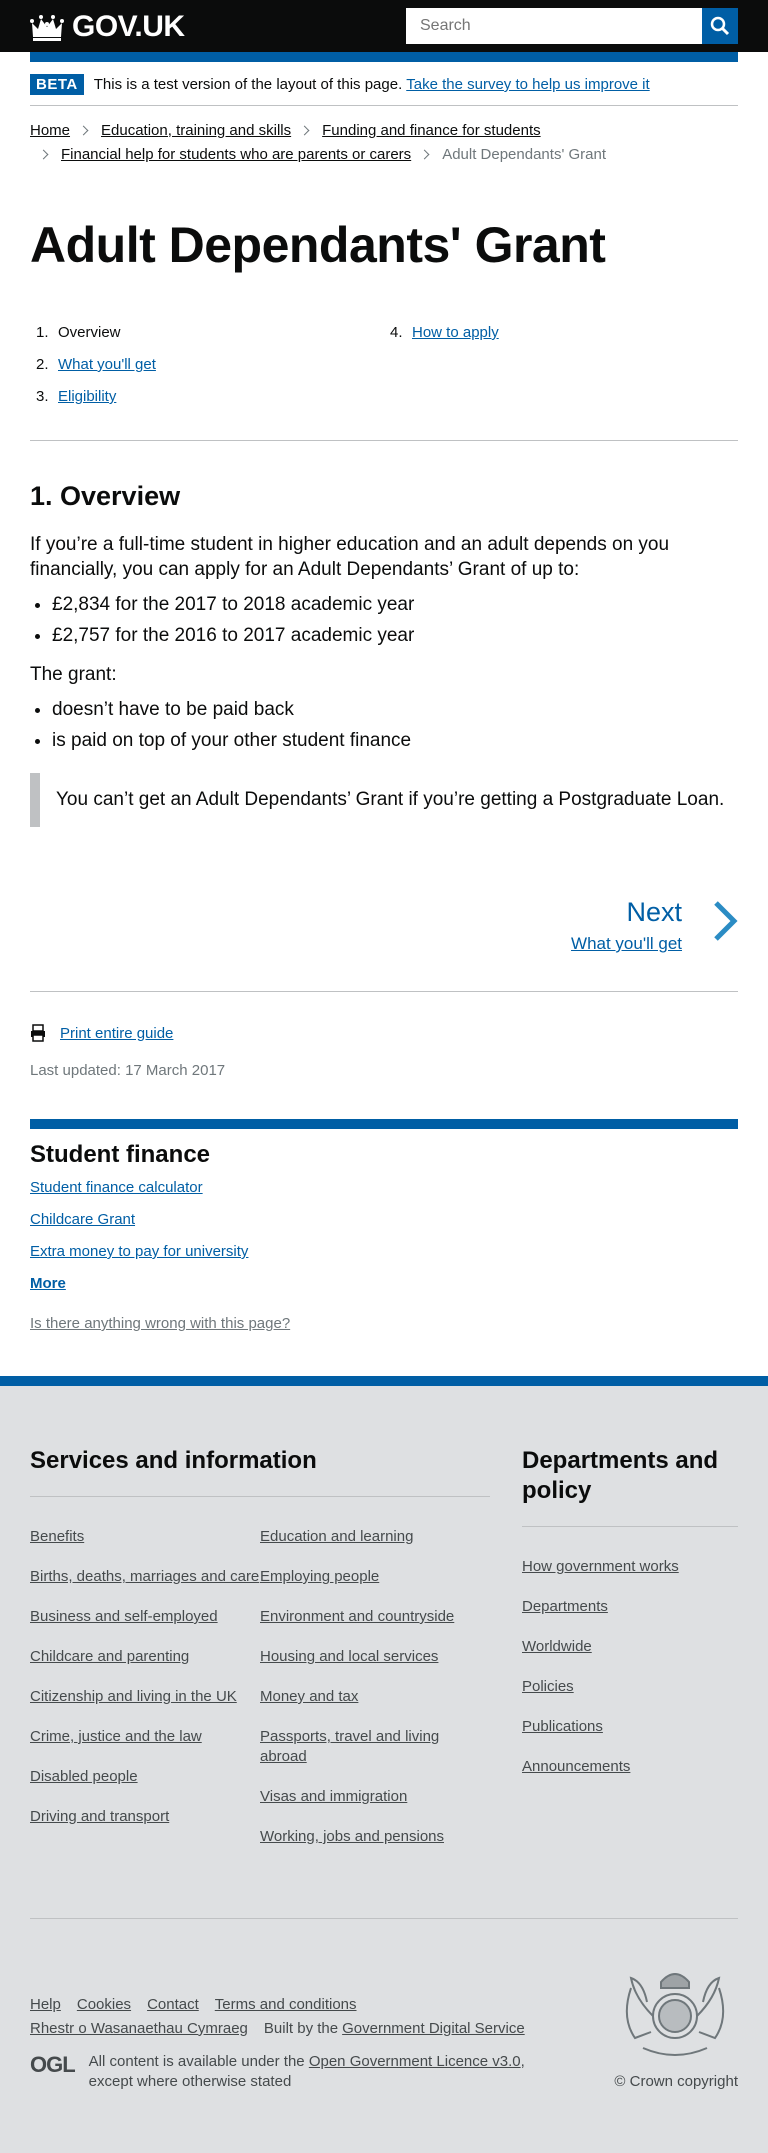  What do you see at coordinates (207, 340) in the screenshot?
I see `contents-item: 1. Overview` at bounding box center [207, 340].